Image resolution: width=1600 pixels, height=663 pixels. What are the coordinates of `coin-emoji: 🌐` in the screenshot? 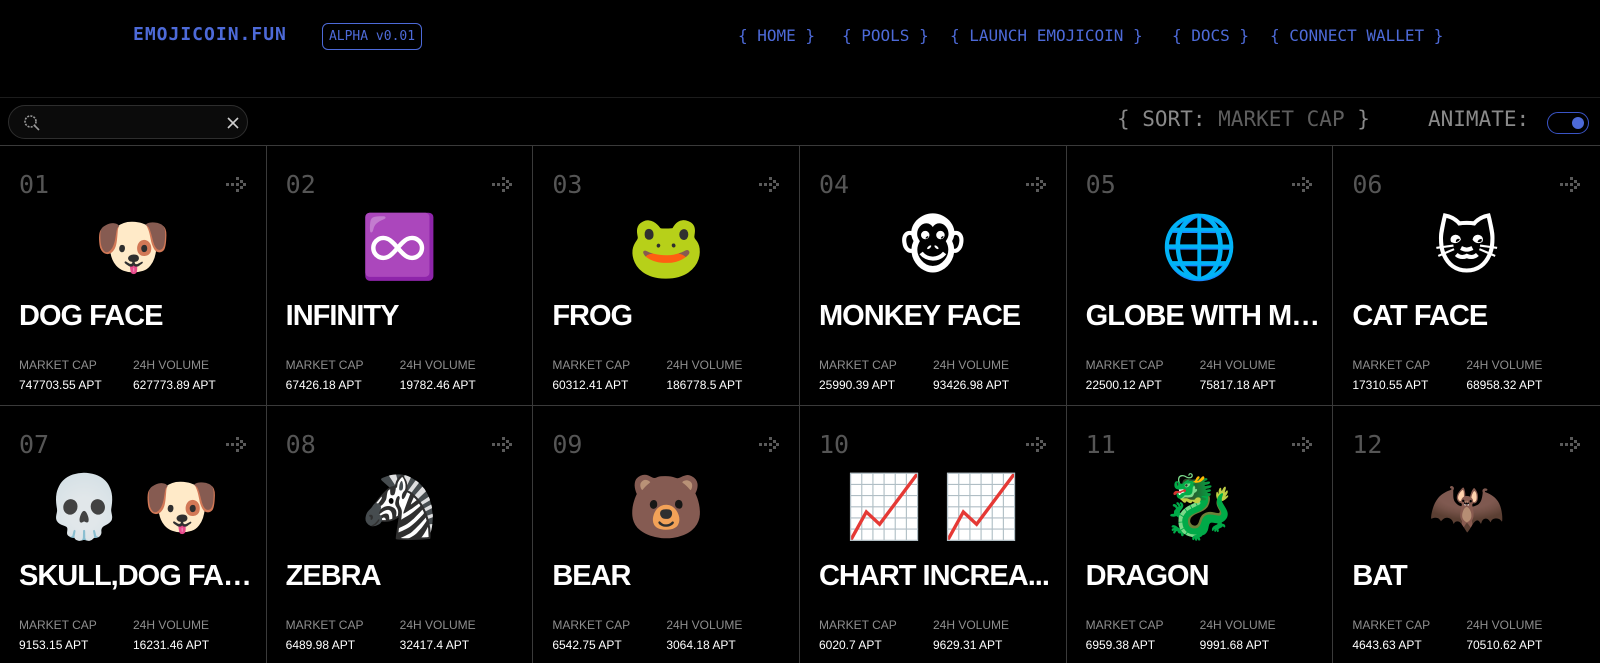 It's located at (1199, 246).